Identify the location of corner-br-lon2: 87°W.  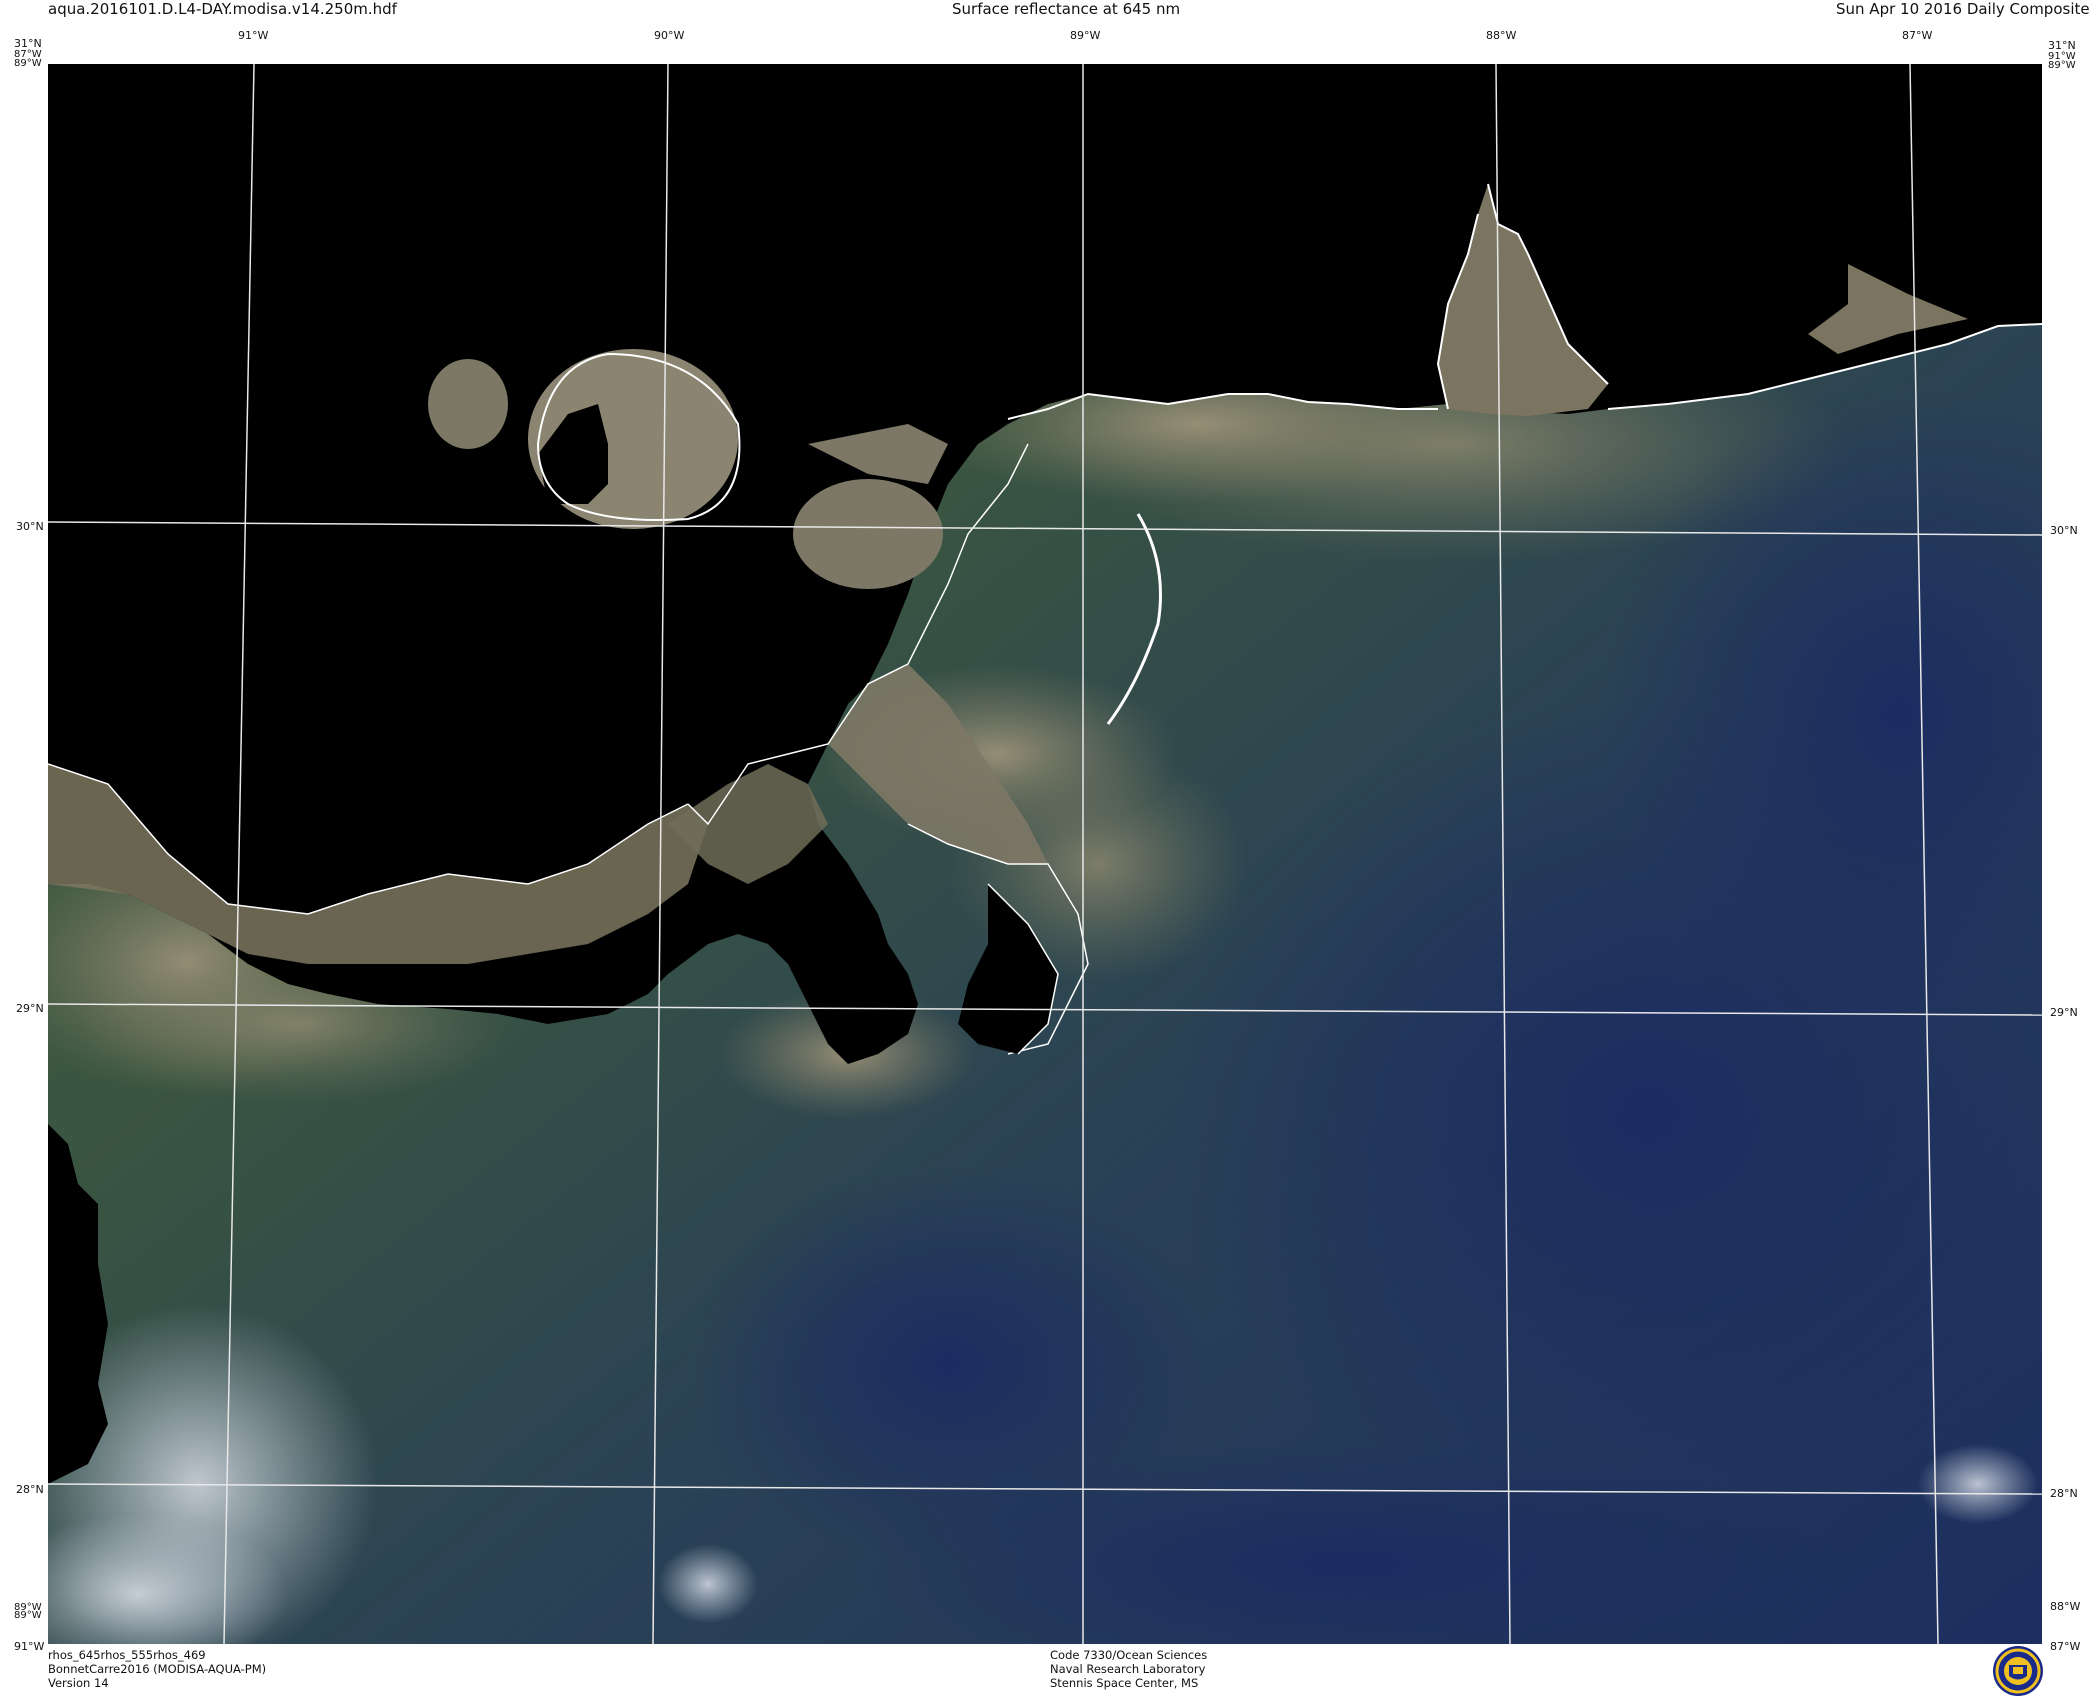
(2065, 1646).